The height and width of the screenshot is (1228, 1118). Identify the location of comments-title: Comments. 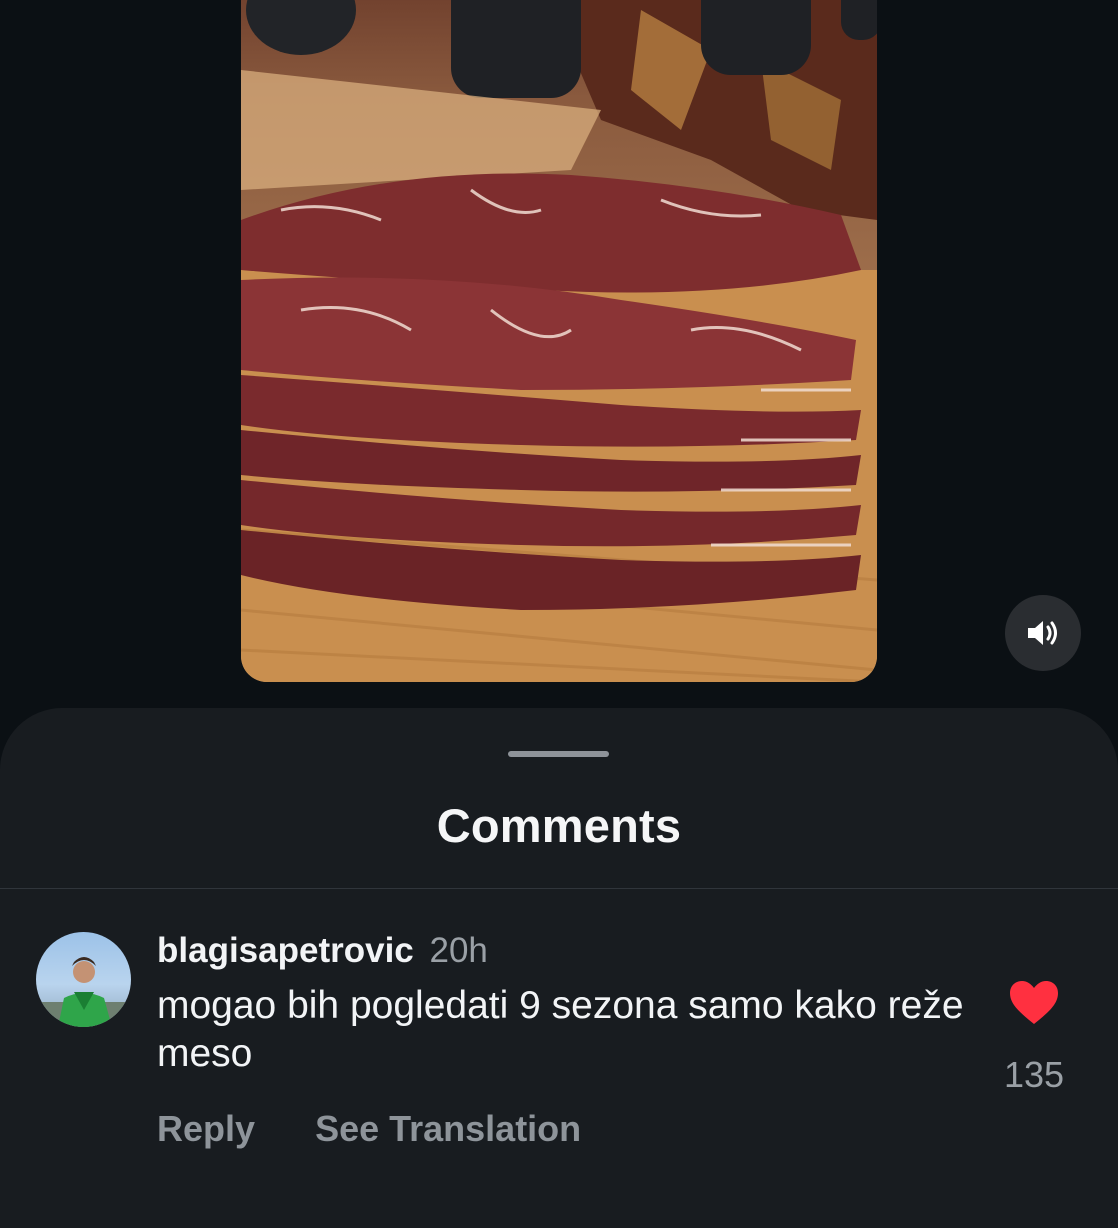
(559, 825).